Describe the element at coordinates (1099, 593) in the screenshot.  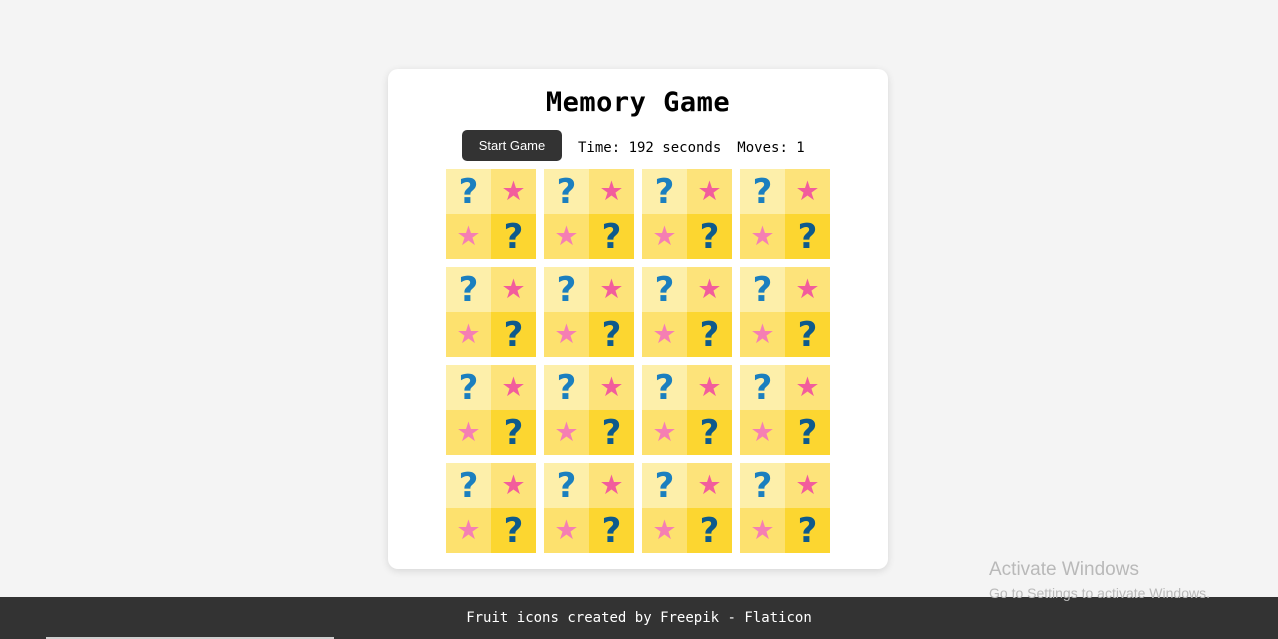
I see `watermark-subtitle: Go to Settings to activate Windows.` at that location.